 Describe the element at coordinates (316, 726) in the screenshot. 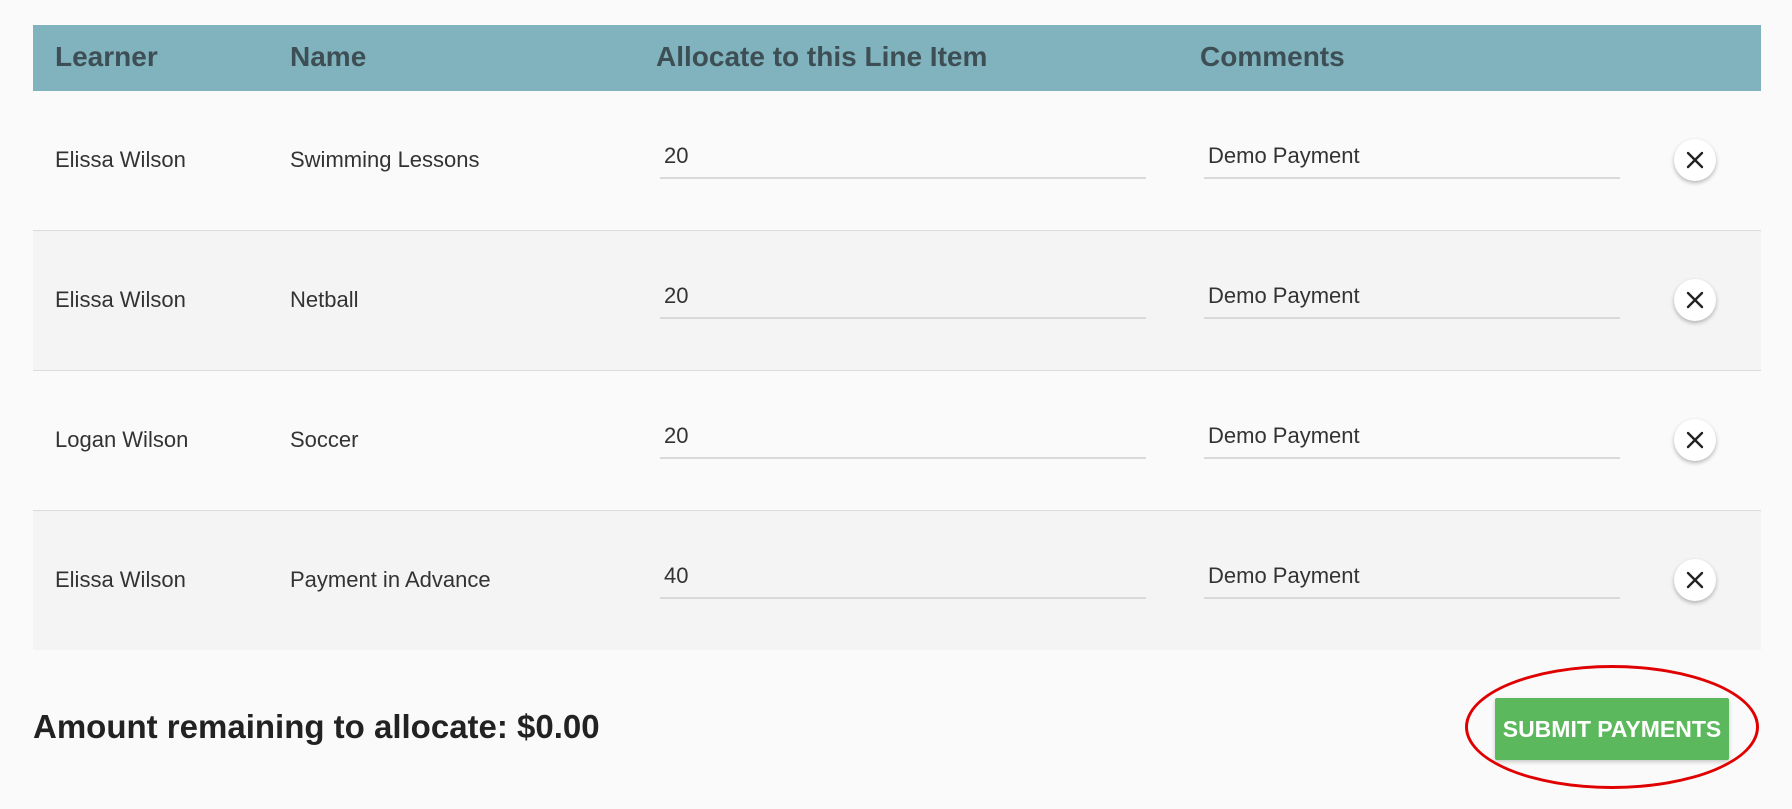

I see `amount-remaining-label: Amount remaining to allocate: $0.00` at that location.